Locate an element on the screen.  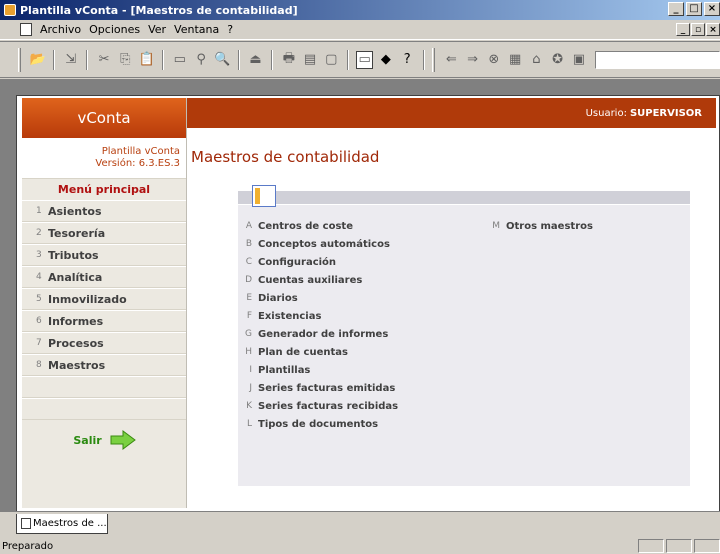
window-icon: ▭ is located at coordinates (179, 60).